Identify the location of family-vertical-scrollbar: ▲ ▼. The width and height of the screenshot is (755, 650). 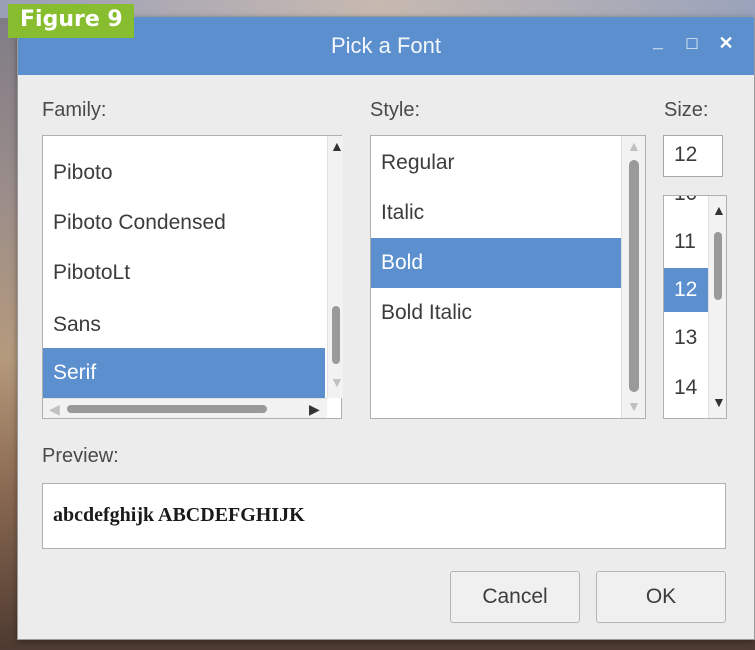
(335, 267).